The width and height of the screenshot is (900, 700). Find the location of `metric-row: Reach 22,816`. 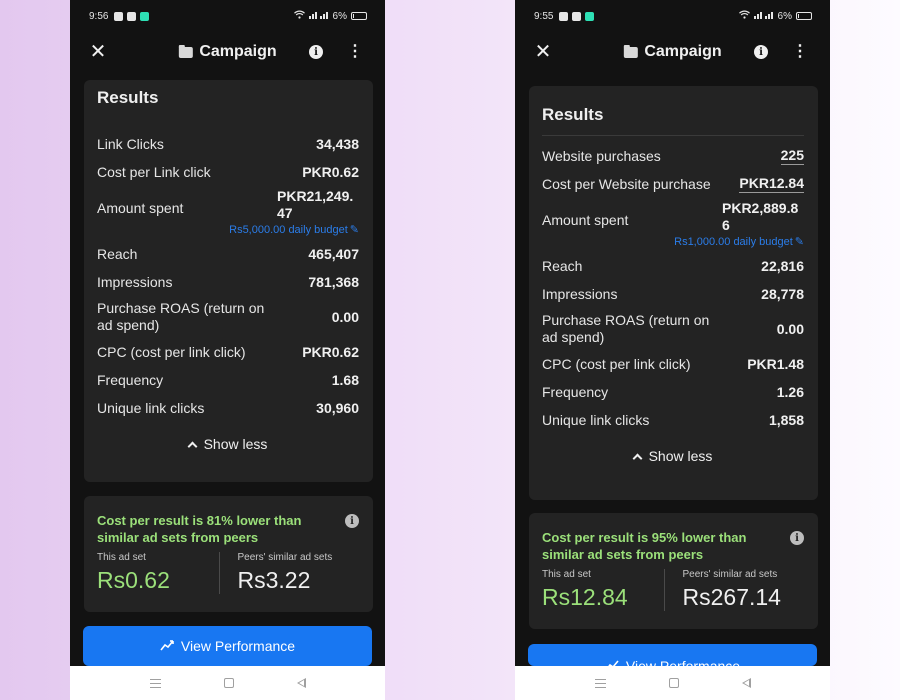

metric-row: Reach 22,816 is located at coordinates (673, 266).